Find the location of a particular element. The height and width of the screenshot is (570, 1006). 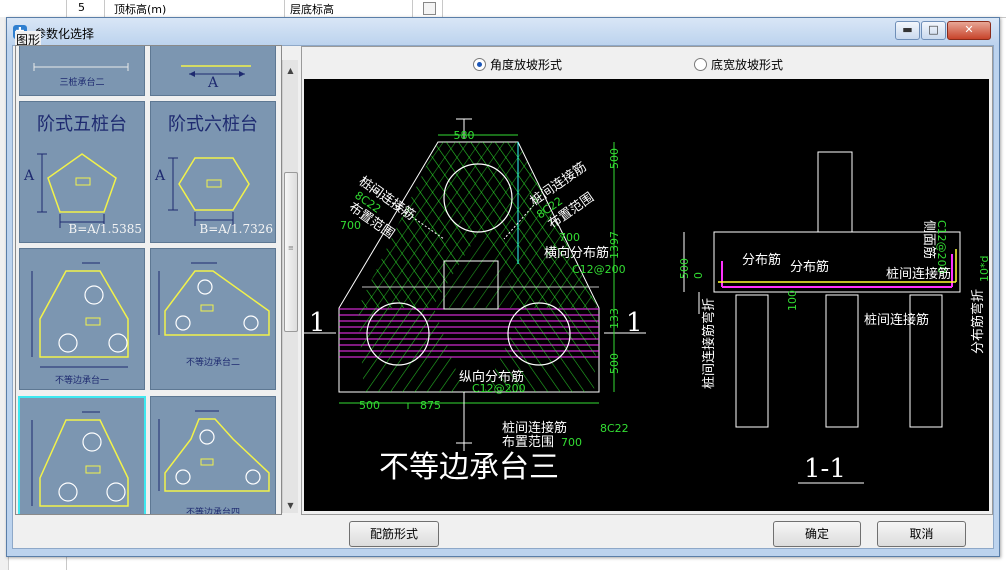

label-cross-rebar: 横向分布筋 is located at coordinates (576, 253).